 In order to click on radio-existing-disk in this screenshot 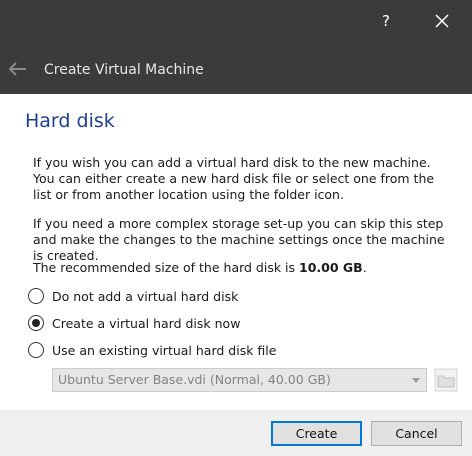, I will do `click(36, 350)`.